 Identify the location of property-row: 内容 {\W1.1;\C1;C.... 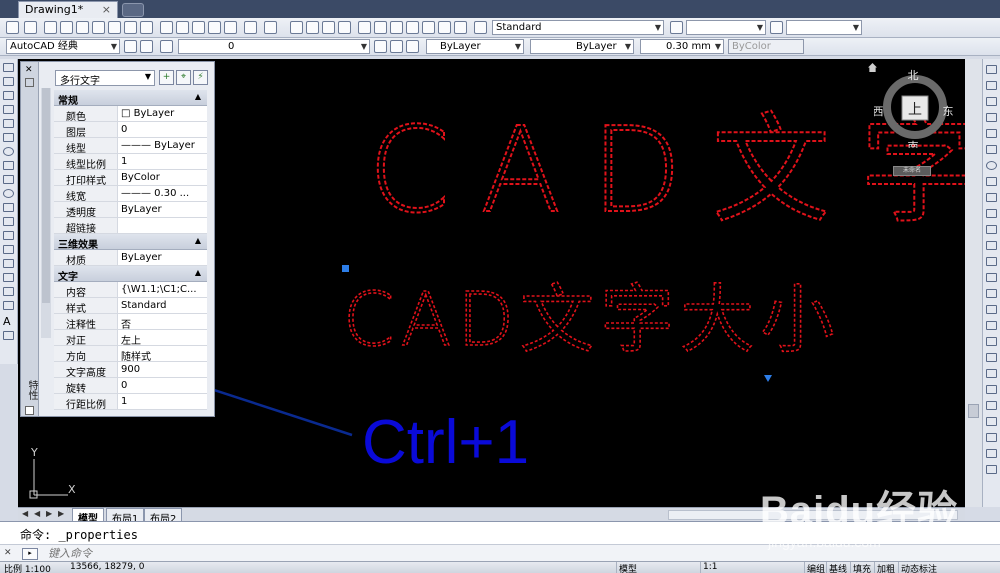
(130, 290).